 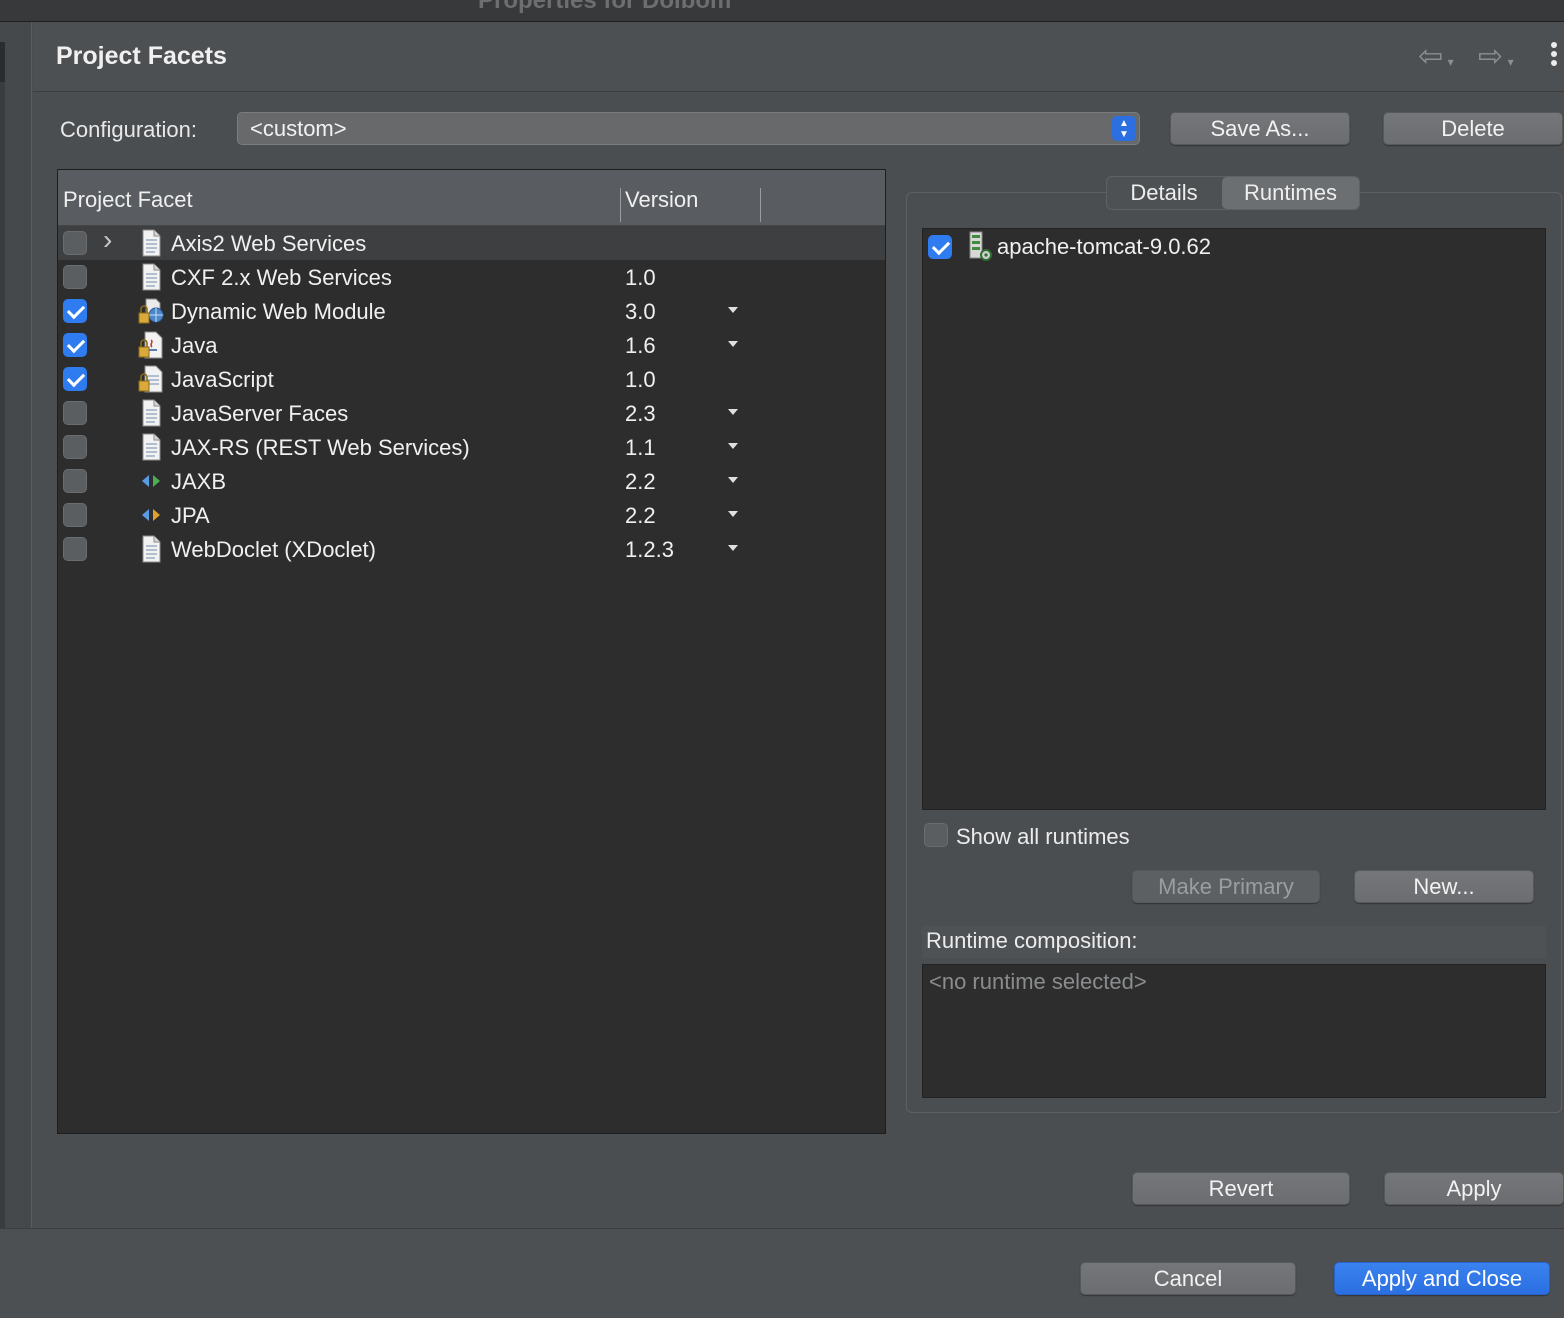 I want to click on configuration-label: Configuration:, so click(x=128, y=129).